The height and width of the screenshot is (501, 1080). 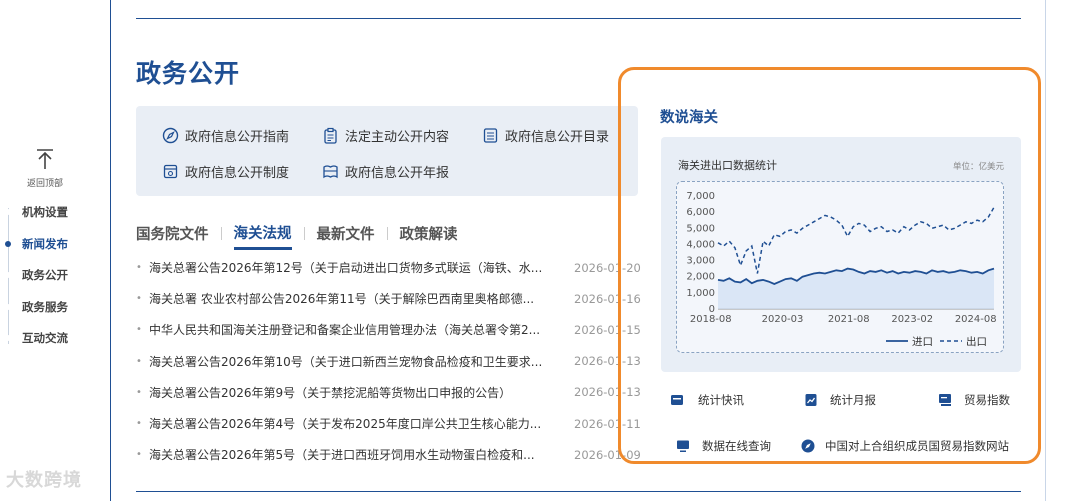 What do you see at coordinates (683, 446) in the screenshot?
I see `monitor-icon` at bounding box center [683, 446].